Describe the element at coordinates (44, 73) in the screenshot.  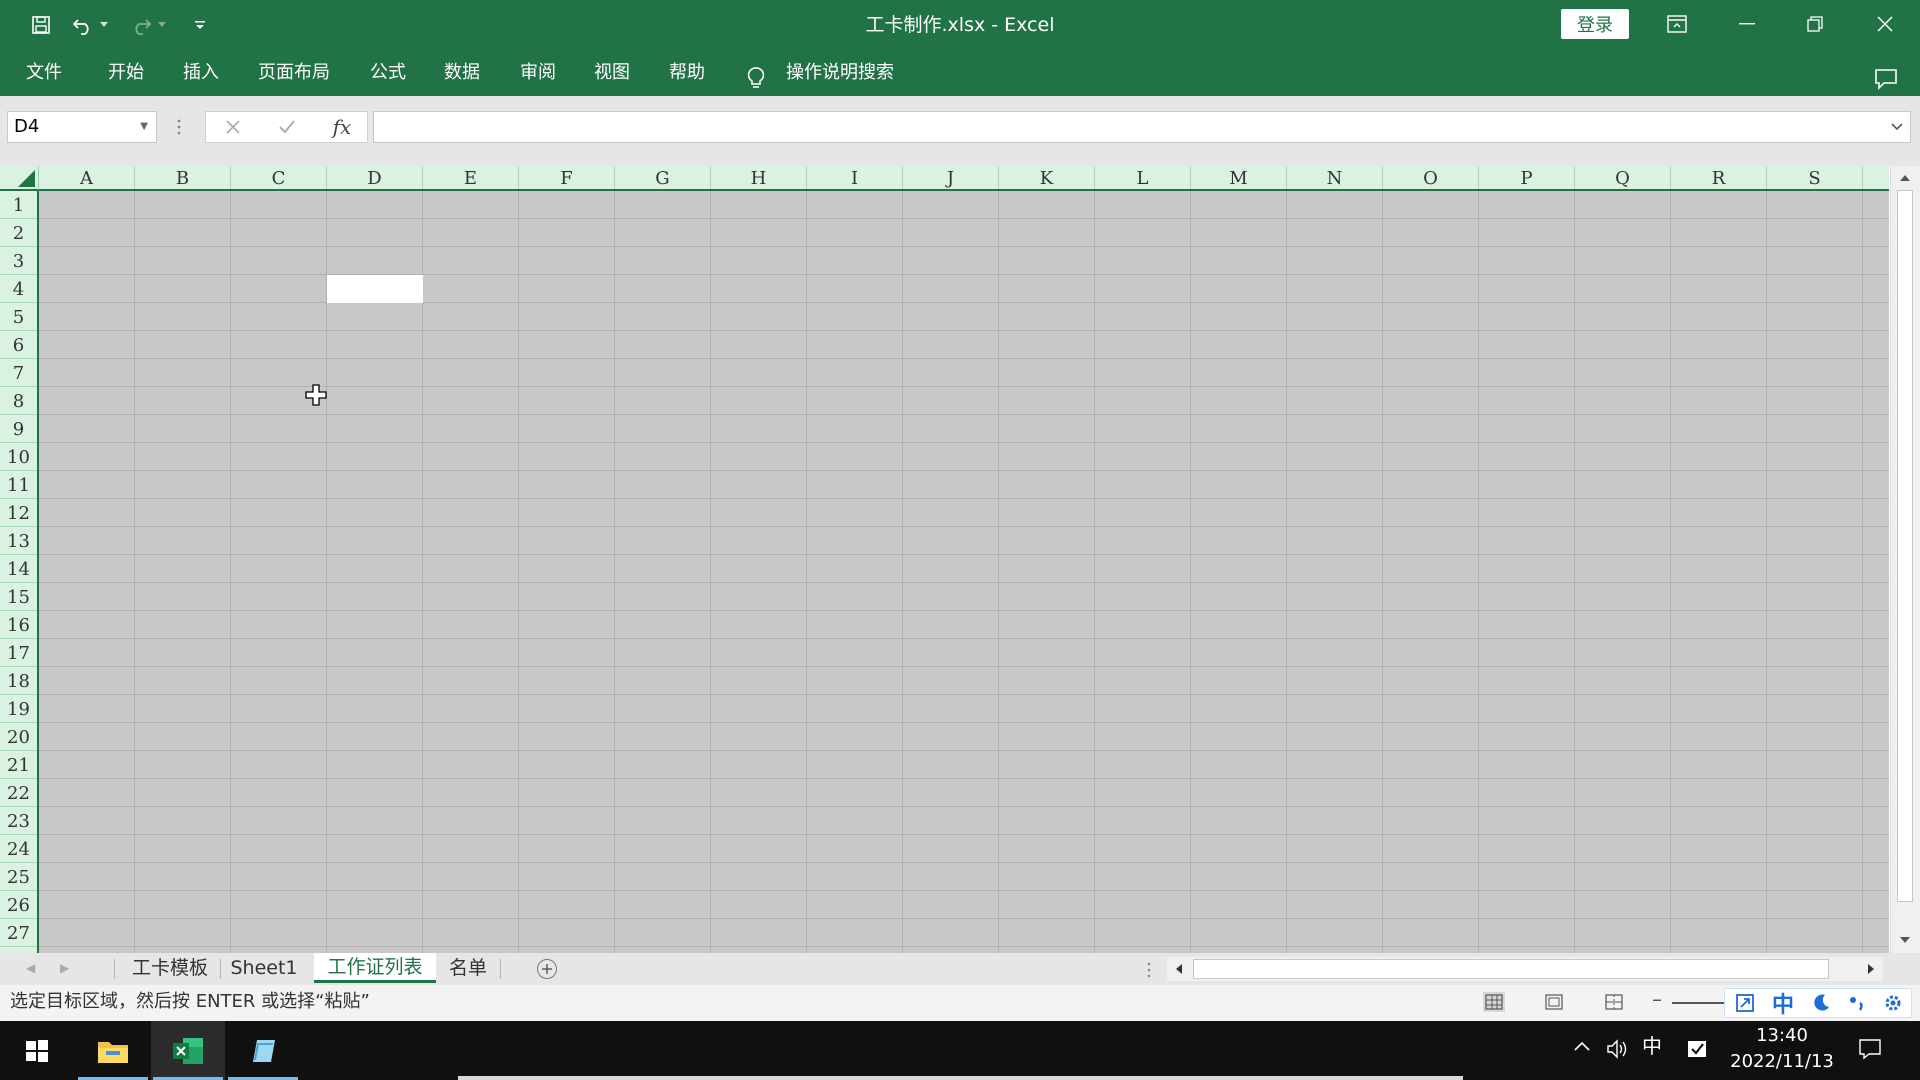
I see `tab-file: 文件` at that location.